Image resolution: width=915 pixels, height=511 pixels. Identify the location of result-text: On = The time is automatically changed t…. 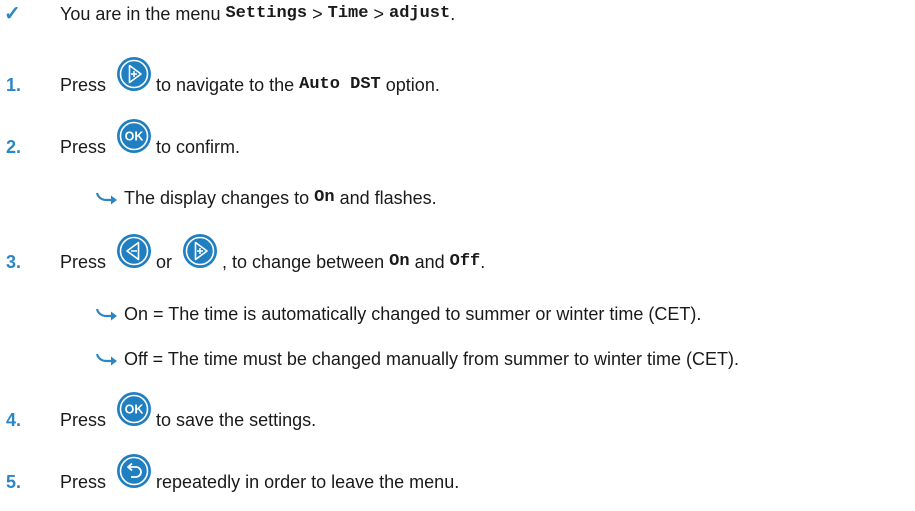
(413, 314).